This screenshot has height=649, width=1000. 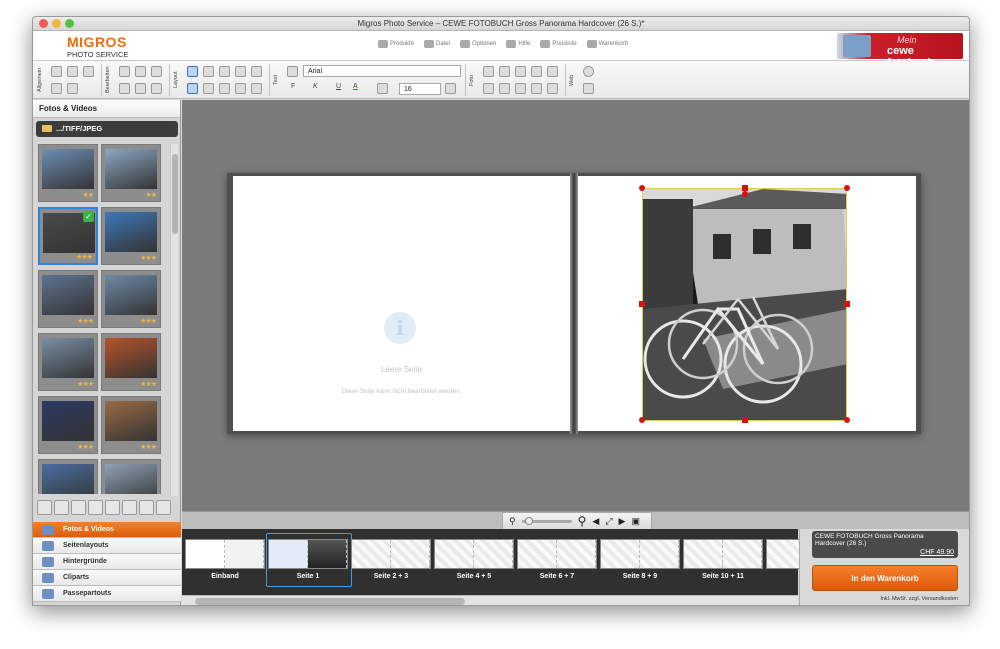 I want to click on sidebar-nav-item: Cliparts, so click(x=107, y=578).